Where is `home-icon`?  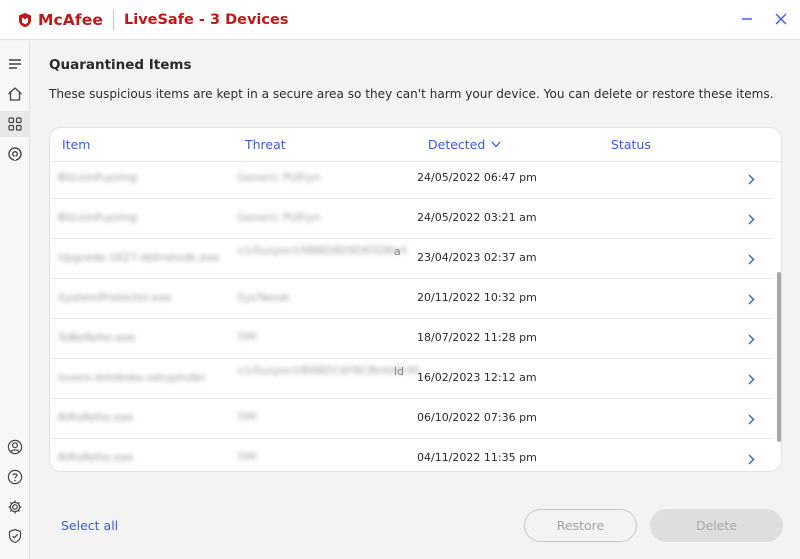 home-icon is located at coordinates (15, 94).